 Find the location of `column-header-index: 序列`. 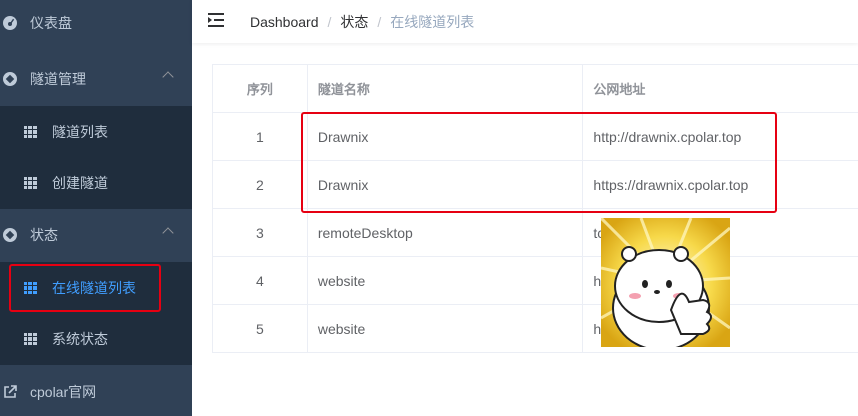

column-header-index: 序列 is located at coordinates (260, 88).